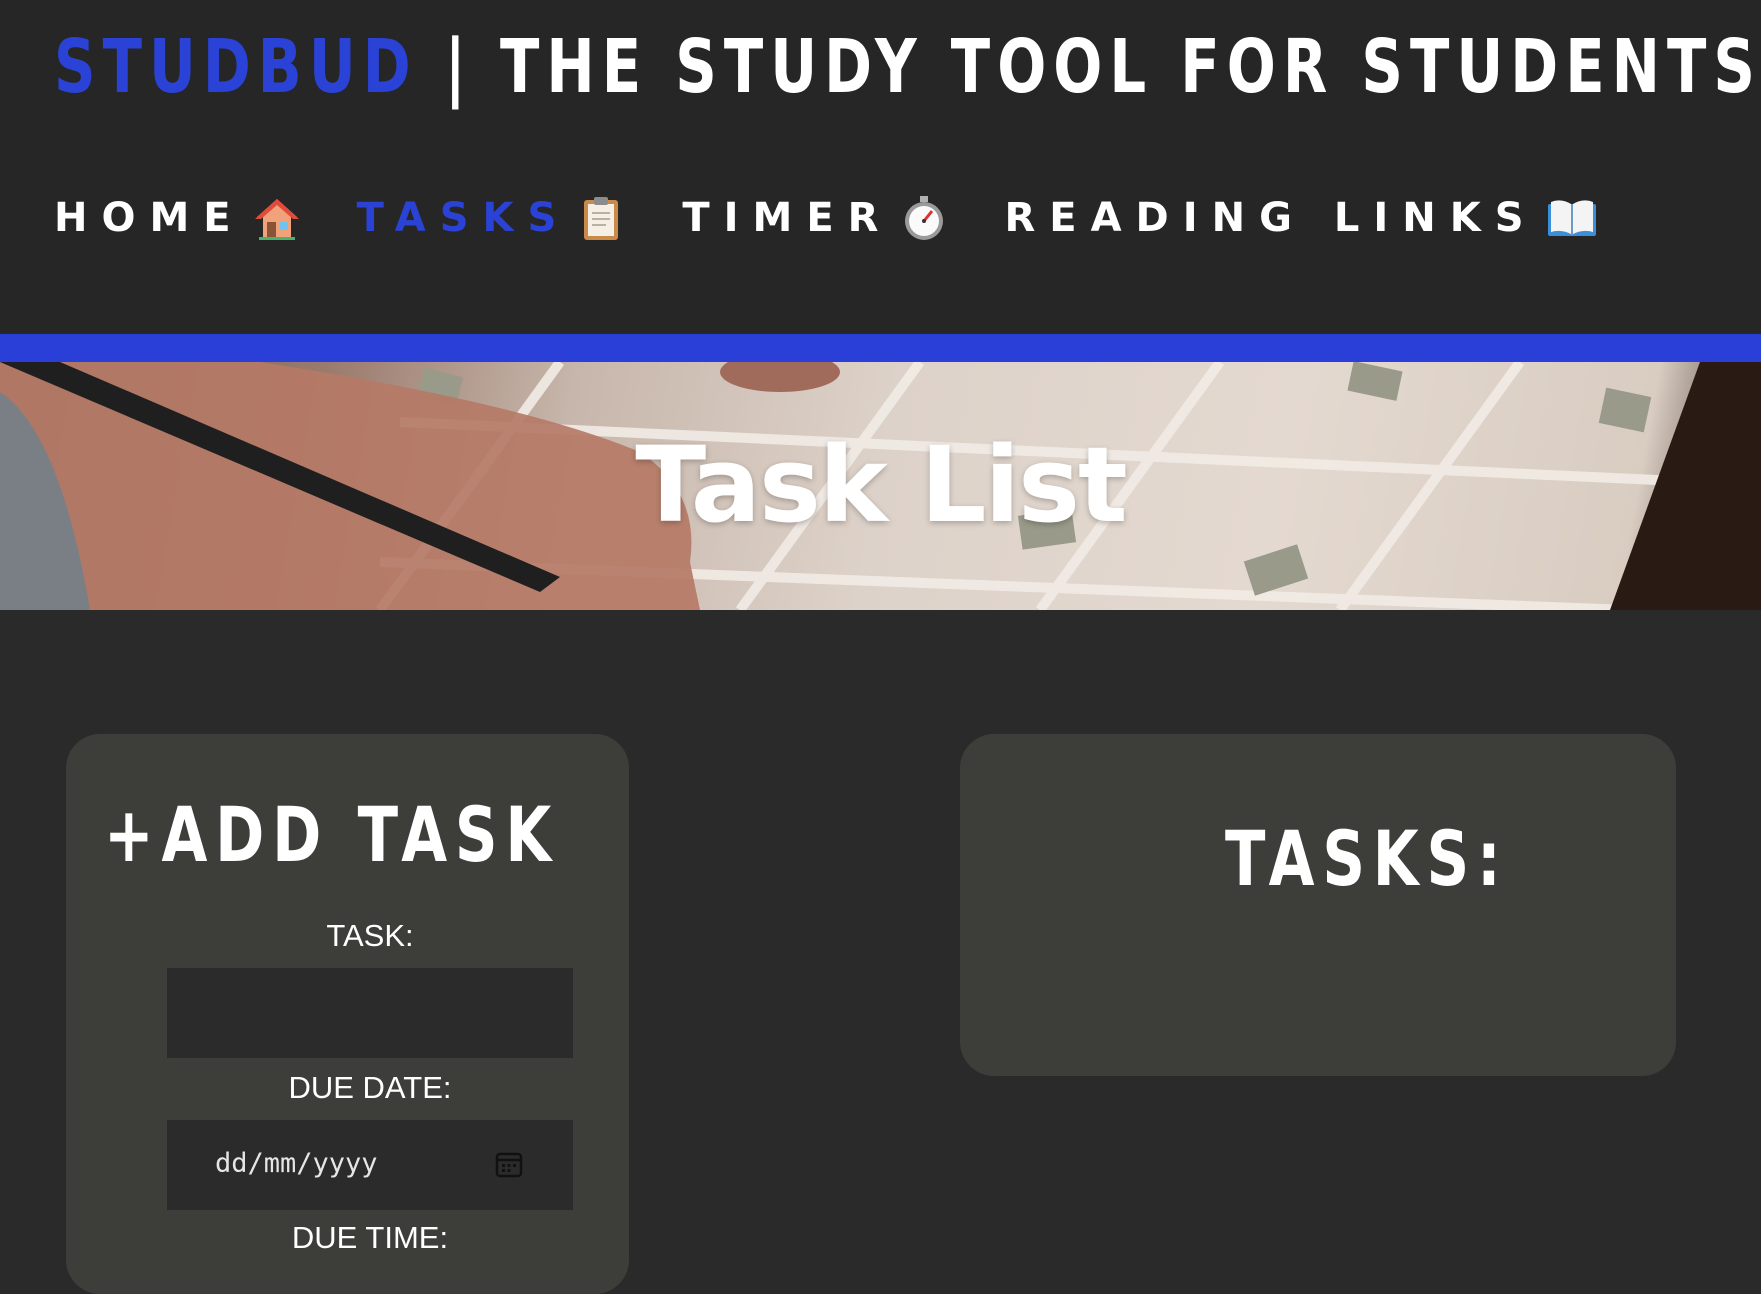 The image size is (1761, 1294). What do you see at coordinates (1271, 218) in the screenshot?
I see `nav-reading-links-label: READING LINKS` at bounding box center [1271, 218].